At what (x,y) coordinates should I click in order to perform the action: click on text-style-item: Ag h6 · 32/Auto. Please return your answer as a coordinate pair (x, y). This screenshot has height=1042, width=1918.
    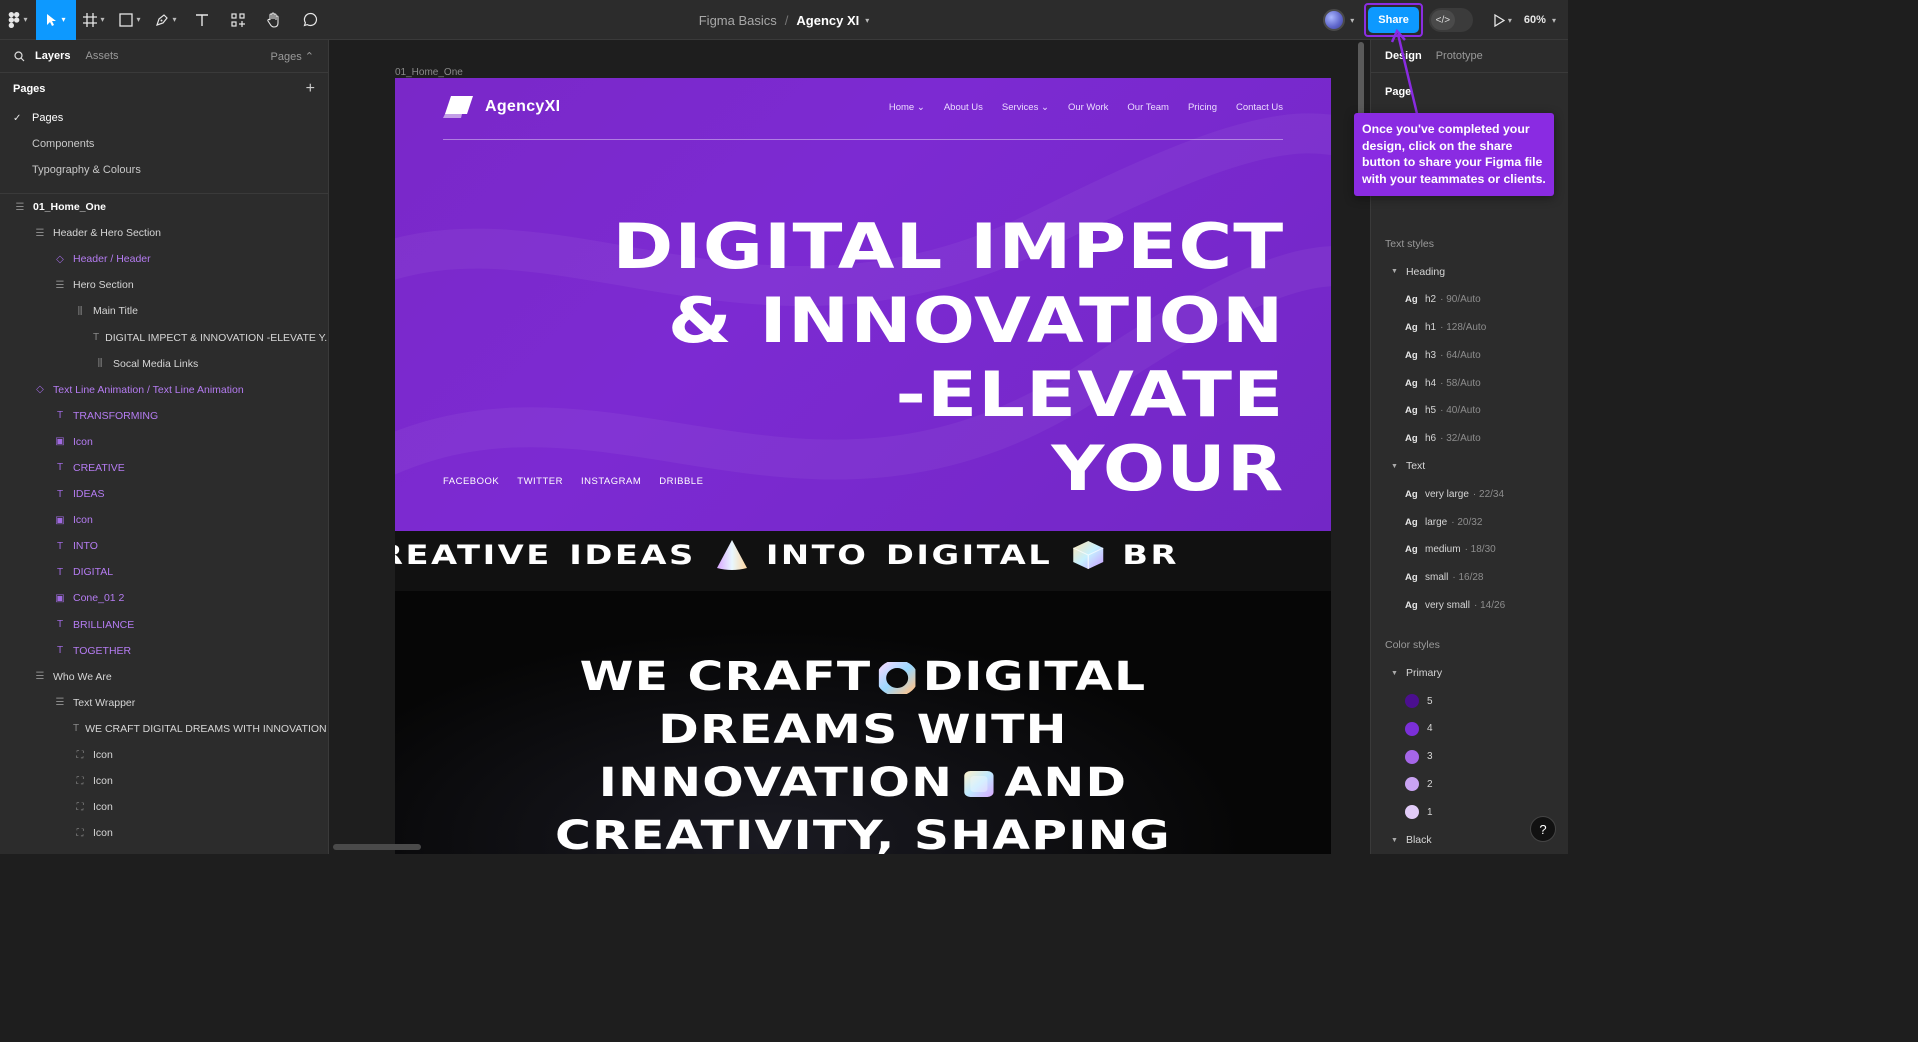
    Looking at the image, I should click on (1469, 439).